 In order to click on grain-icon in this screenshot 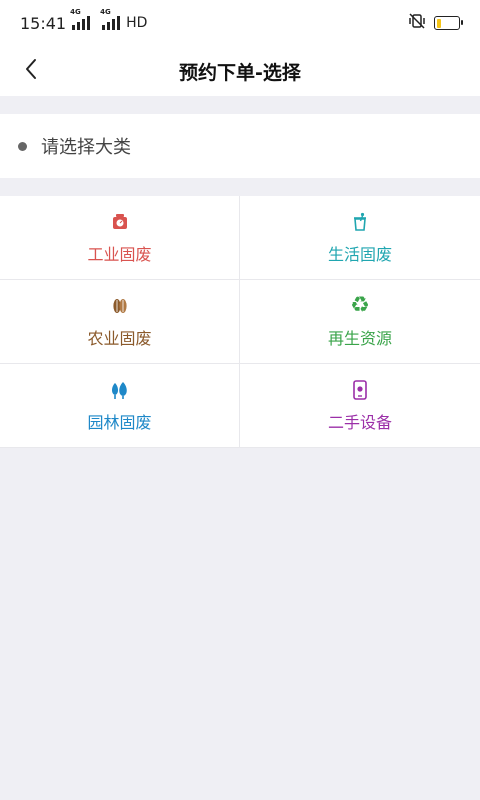, I will do `click(120, 306)`.